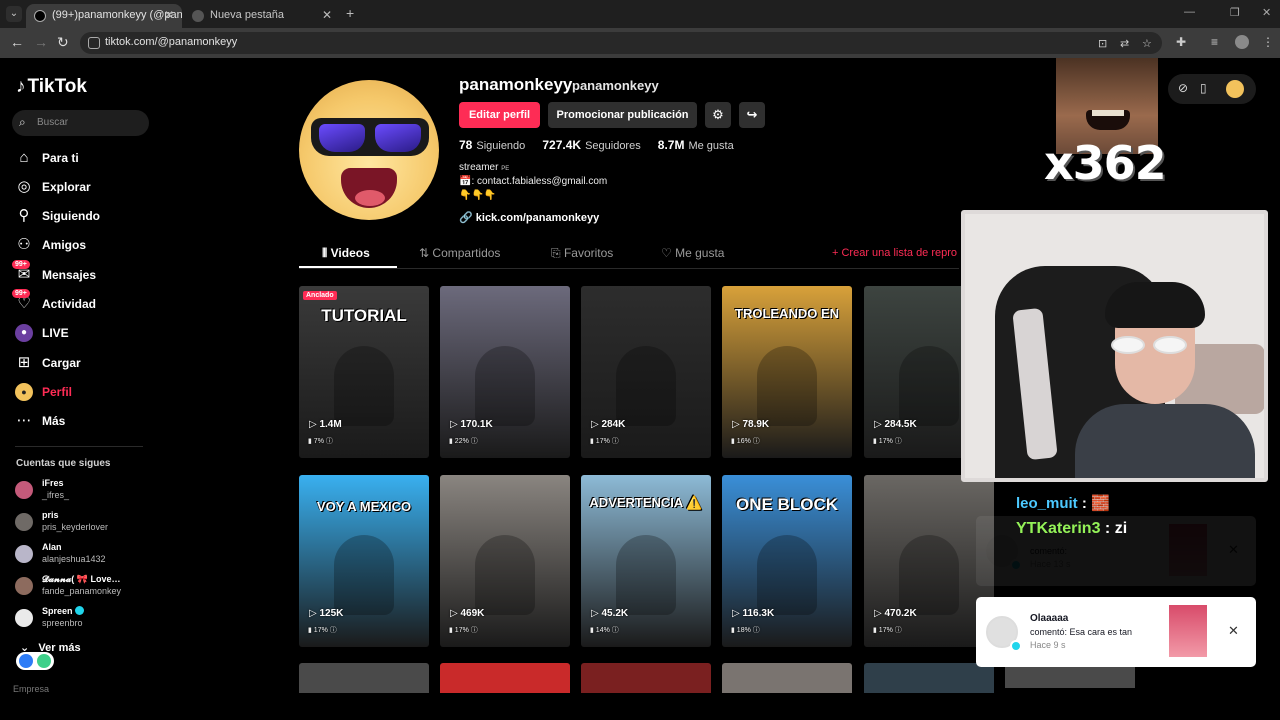  I want to click on forward-arrow-icon: →, so click(41, 42).